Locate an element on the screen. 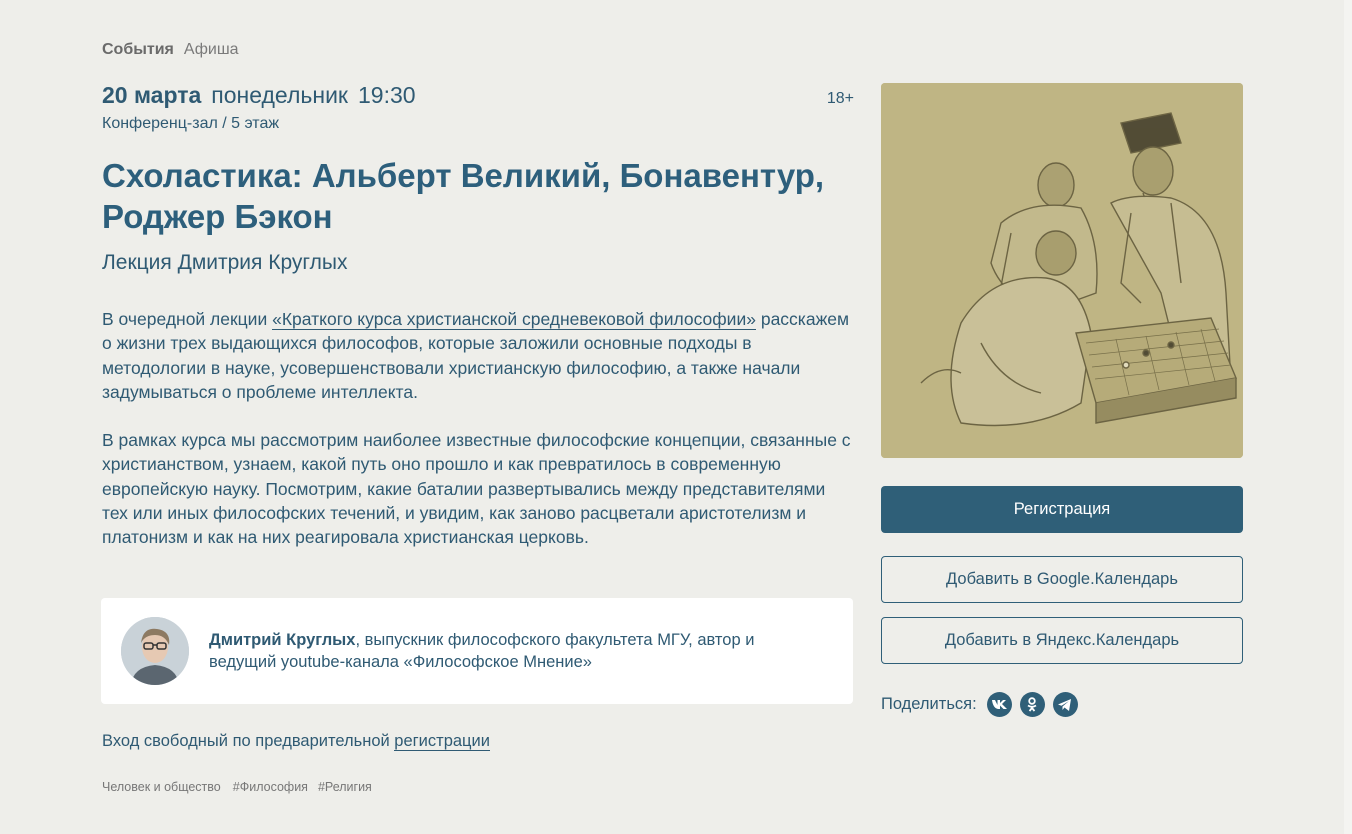 The width and height of the screenshot is (1352, 834). scrollbar is located at coordinates (1348, 417).